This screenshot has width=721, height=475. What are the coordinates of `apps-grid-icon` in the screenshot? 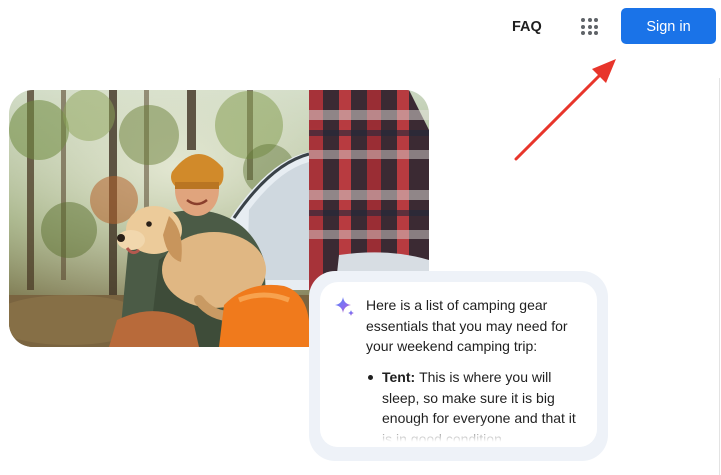 It's located at (589, 26).